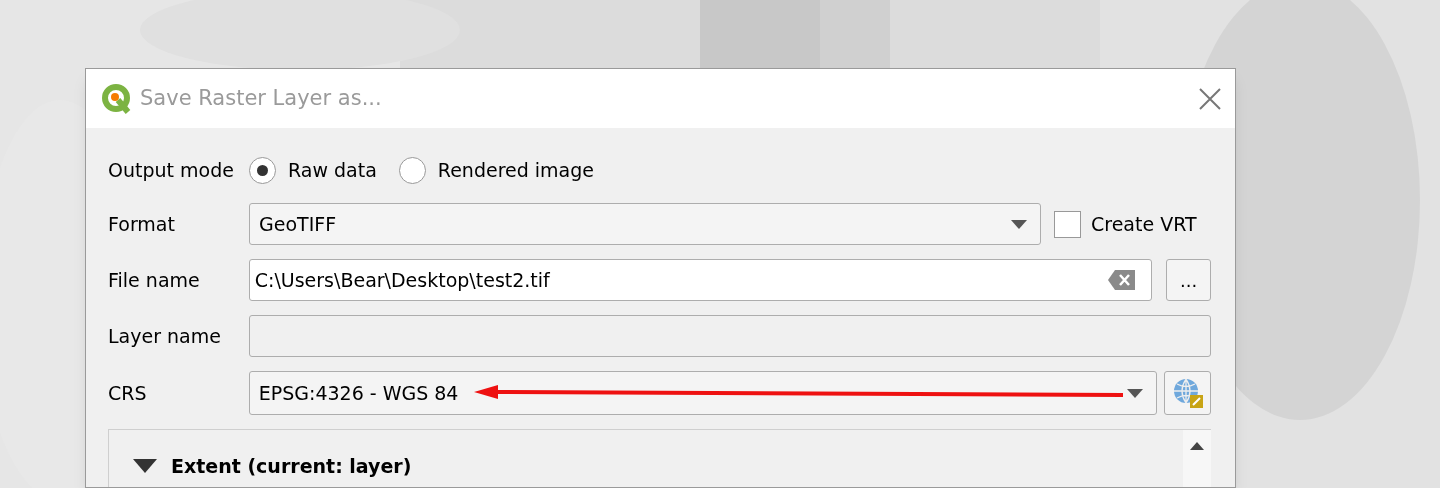 The width and height of the screenshot is (1440, 488). Describe the element at coordinates (128, 393) in the screenshot. I see `field-label: CRS` at that location.